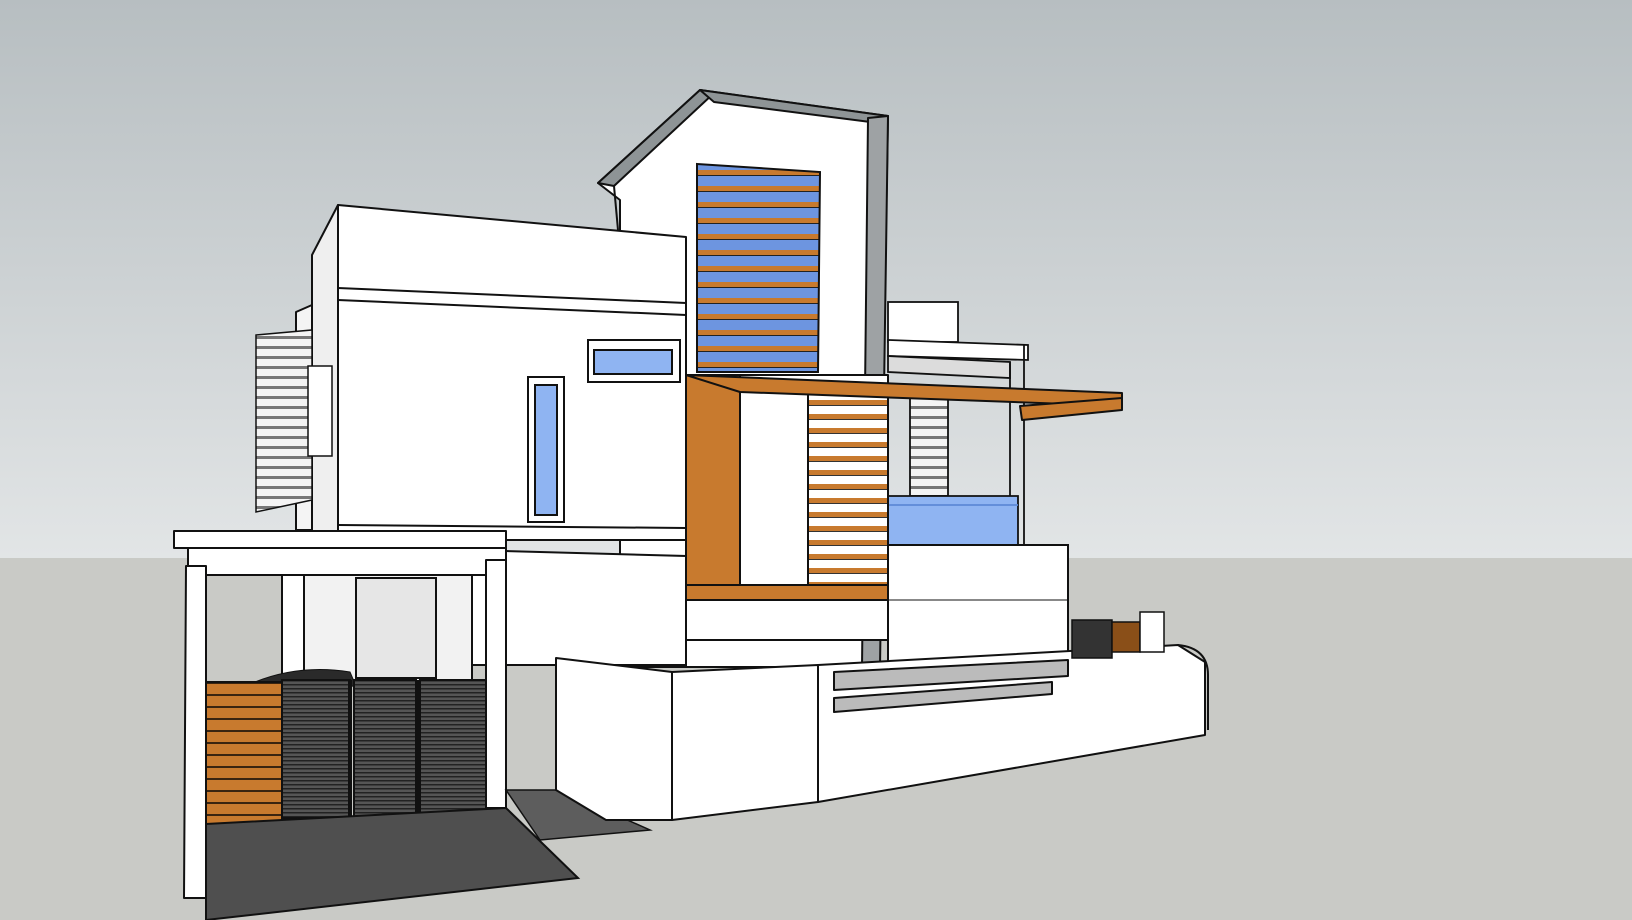  What do you see at coordinates (546, 449) in the screenshot?
I see `upper-narrow-window` at bounding box center [546, 449].